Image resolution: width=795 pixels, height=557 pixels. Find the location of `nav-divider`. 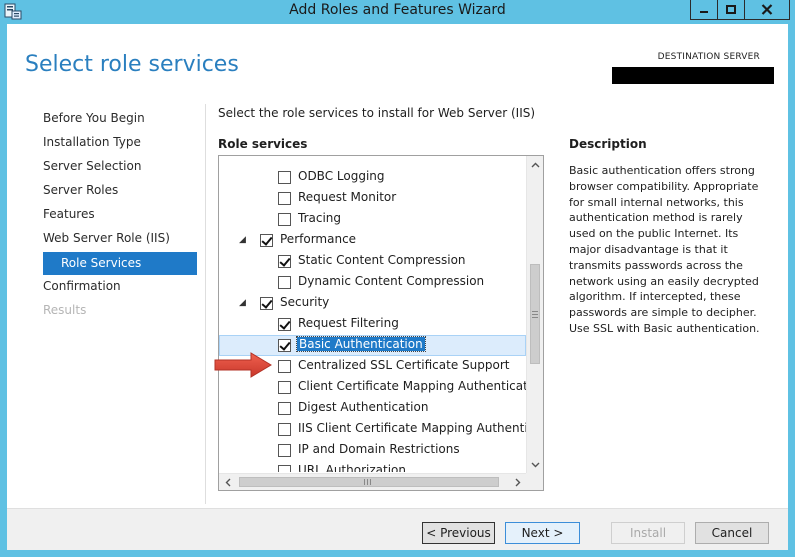

nav-divider is located at coordinates (205, 304).